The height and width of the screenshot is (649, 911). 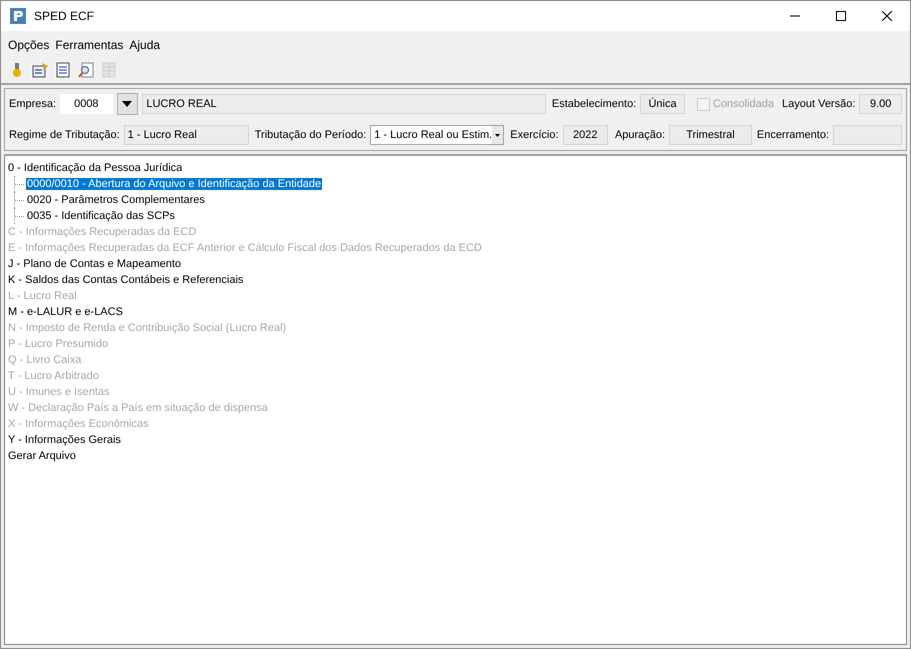 I want to click on close-icon, so click(x=887, y=16).